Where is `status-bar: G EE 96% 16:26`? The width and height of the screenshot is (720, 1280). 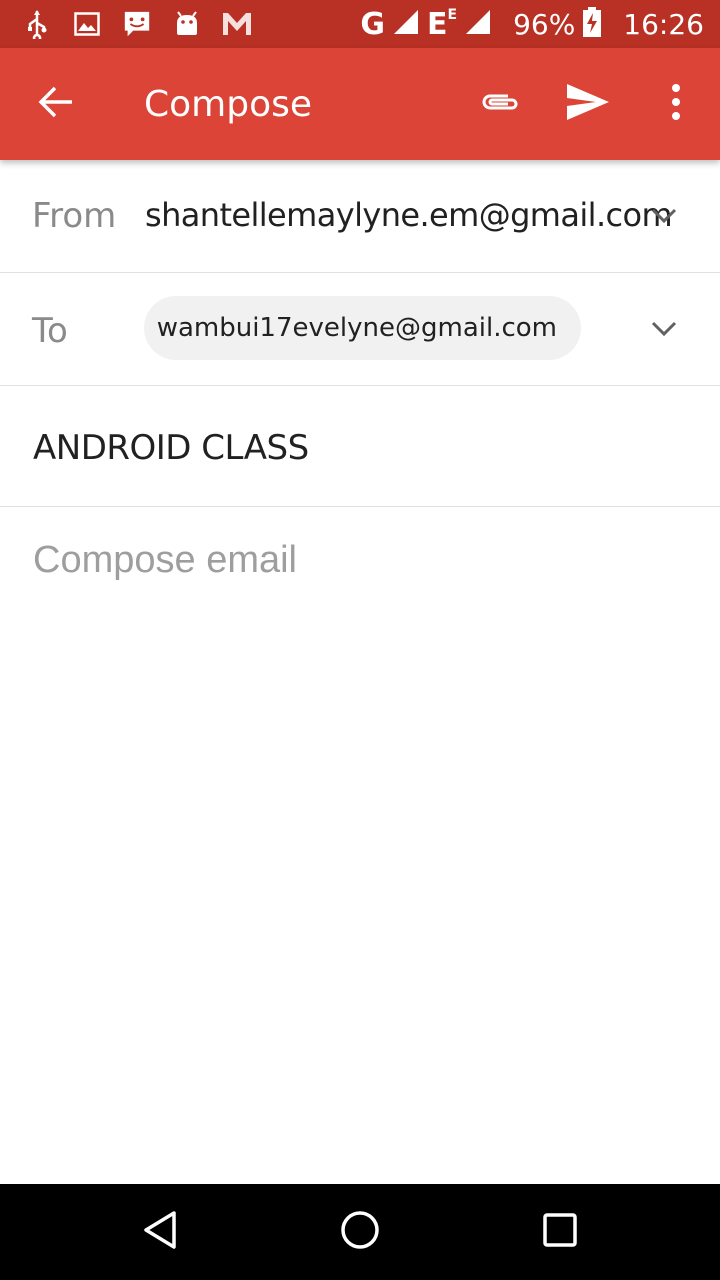 status-bar: G EE 96% 16:26 is located at coordinates (360, 24).